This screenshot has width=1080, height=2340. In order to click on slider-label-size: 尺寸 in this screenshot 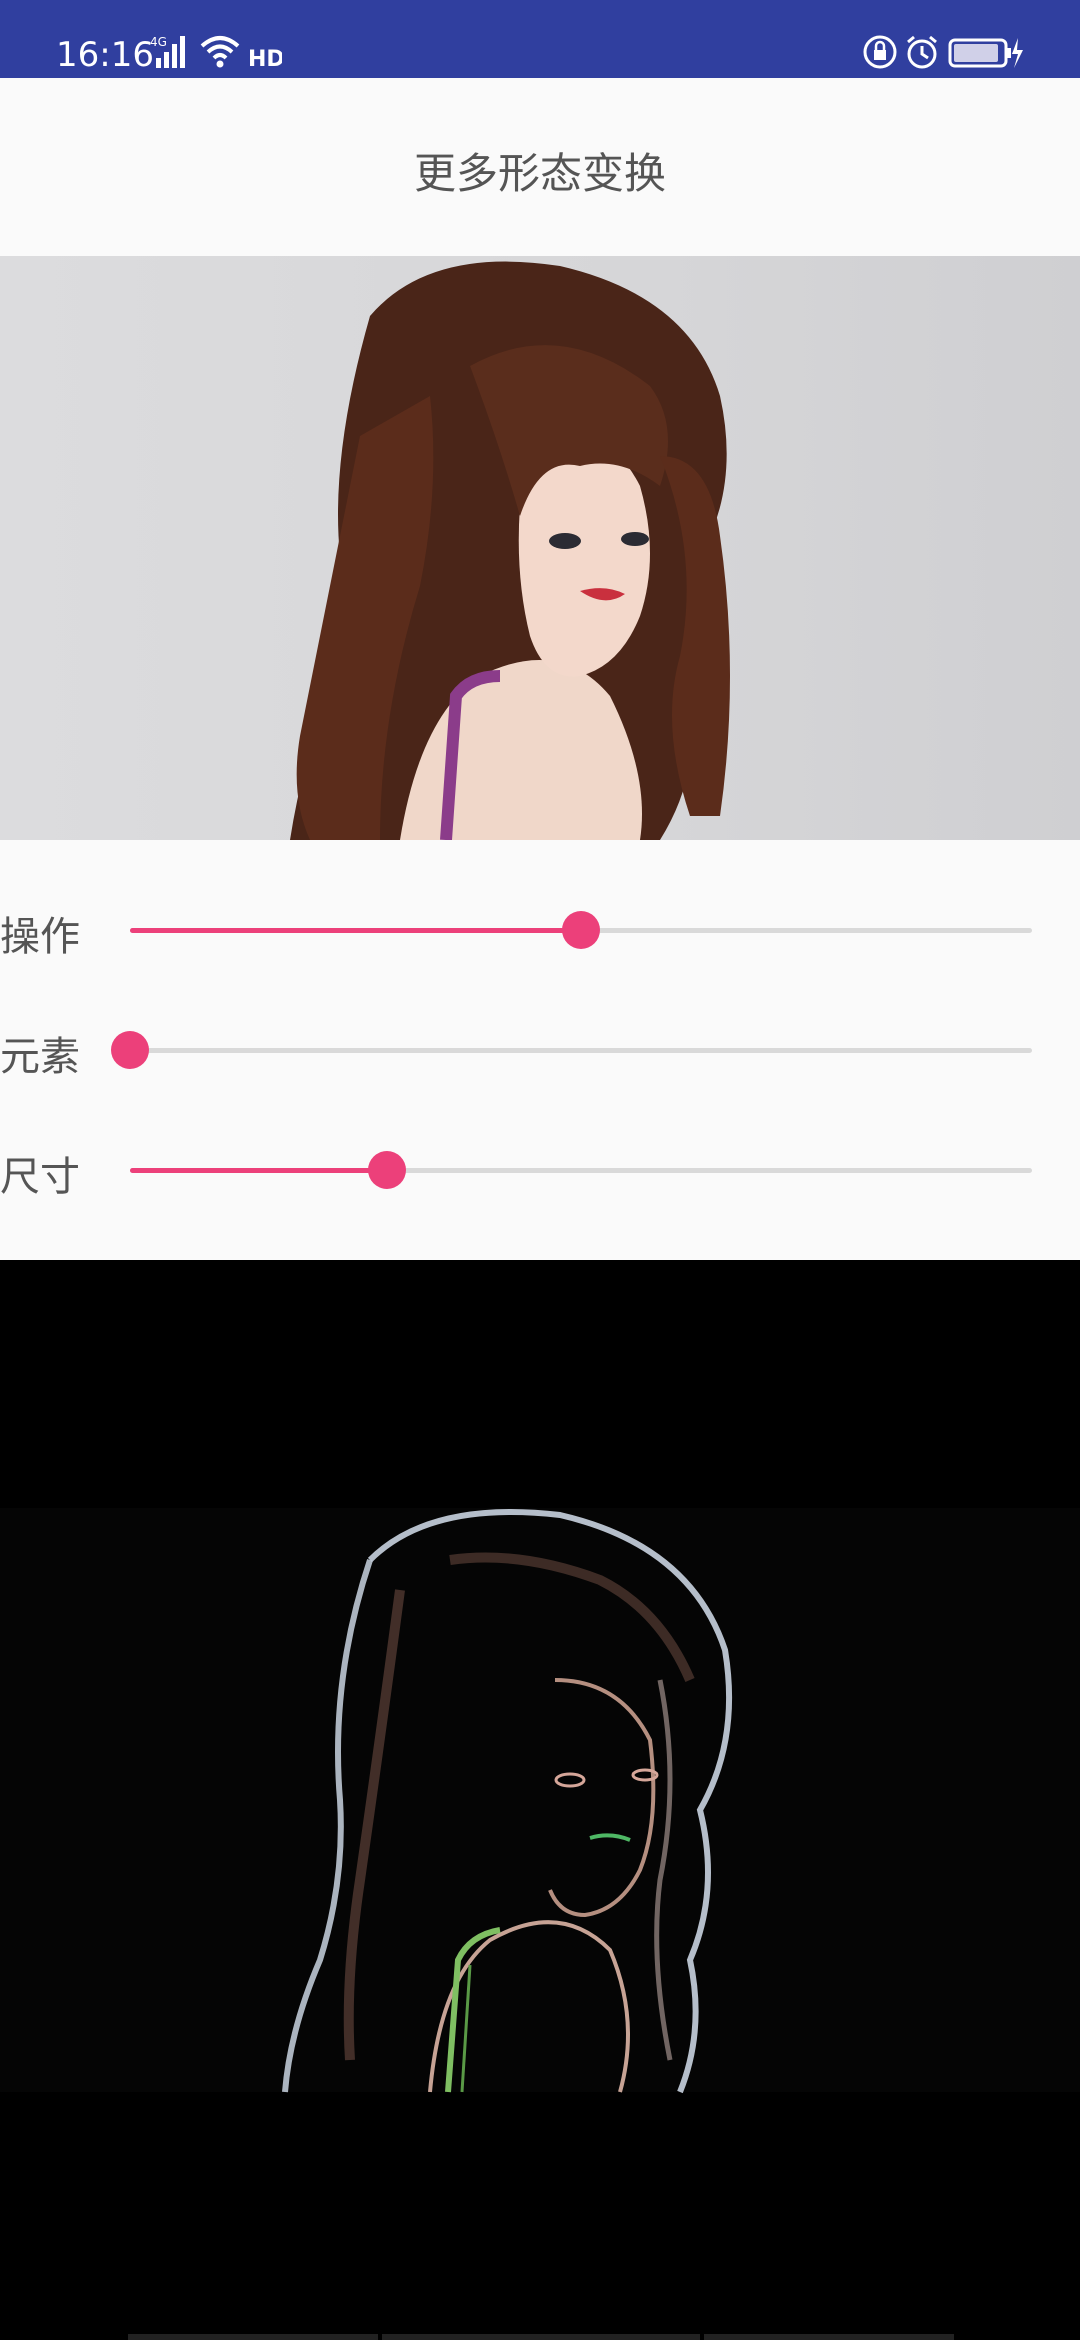, I will do `click(40, 1177)`.